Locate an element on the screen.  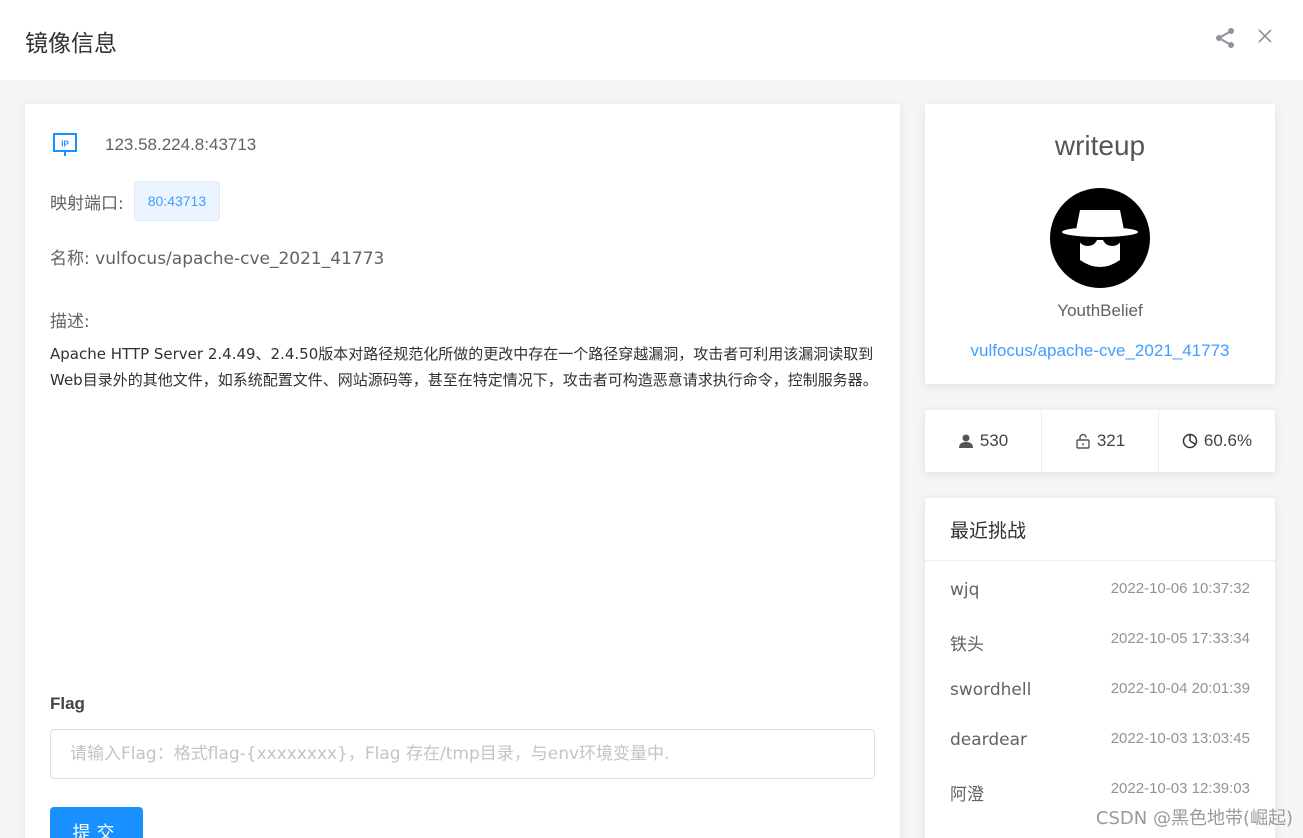
stat-users-value: 530 is located at coordinates (994, 440).